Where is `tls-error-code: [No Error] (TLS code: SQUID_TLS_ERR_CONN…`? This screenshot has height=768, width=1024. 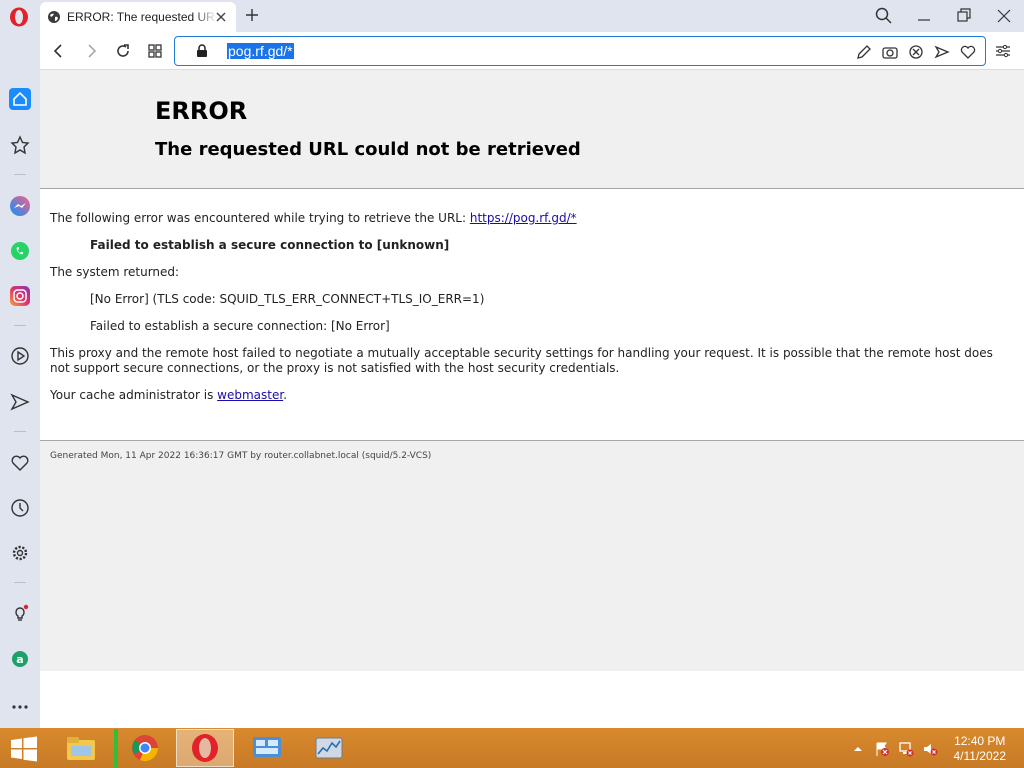
tls-error-code: [No Error] (TLS code: SQUID_TLS_ERR_CONN… is located at coordinates (287, 299).